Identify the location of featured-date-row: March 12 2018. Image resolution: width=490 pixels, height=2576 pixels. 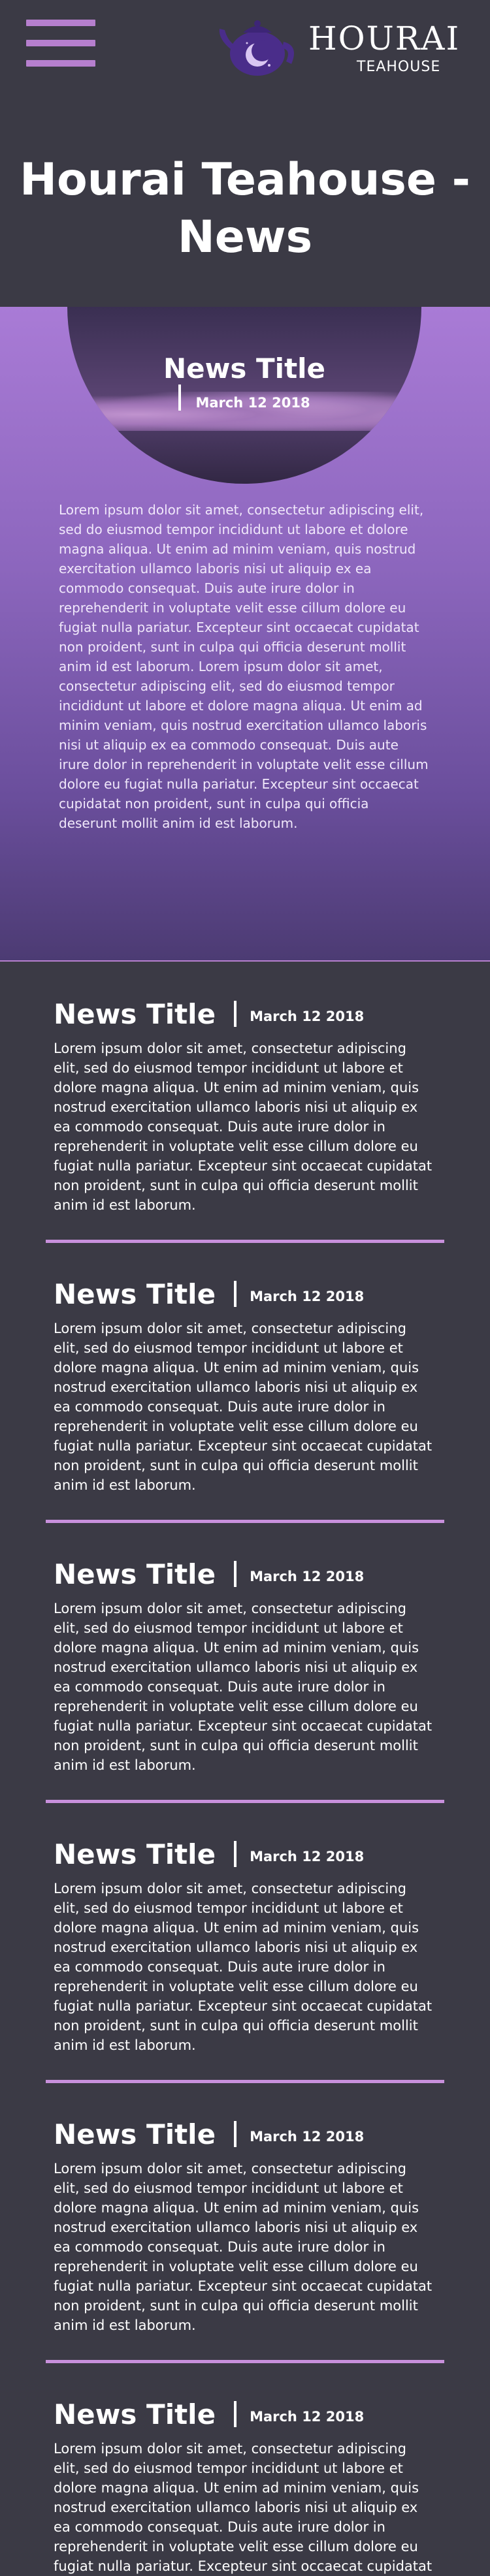
(244, 398).